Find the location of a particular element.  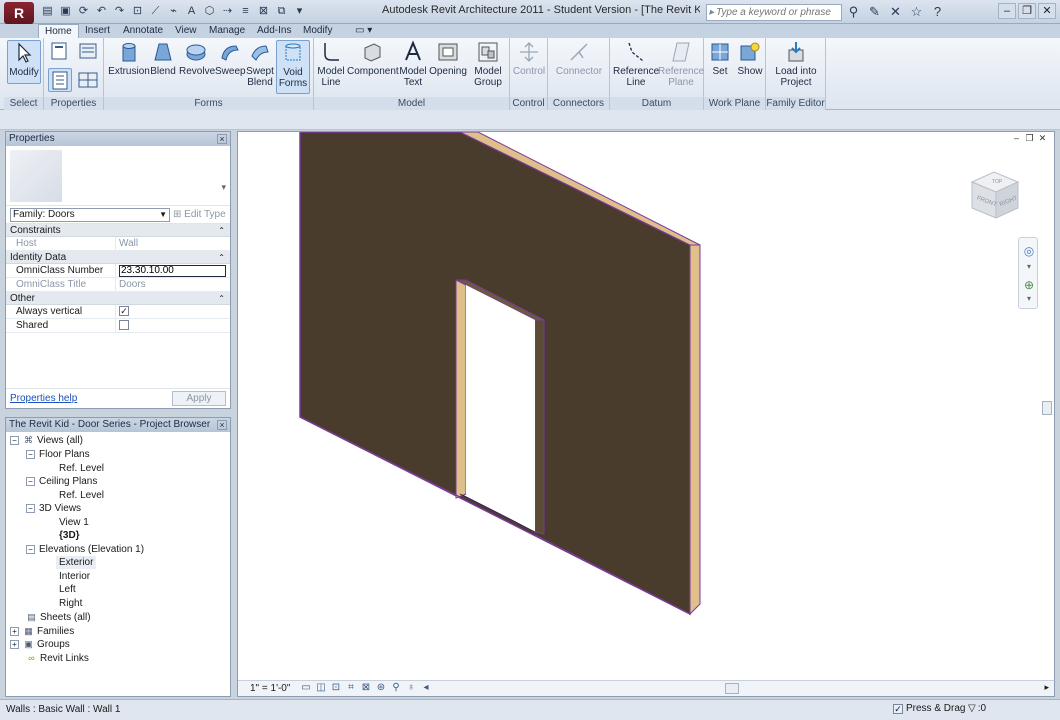

expand-icon: + is located at coordinates (14, 631).